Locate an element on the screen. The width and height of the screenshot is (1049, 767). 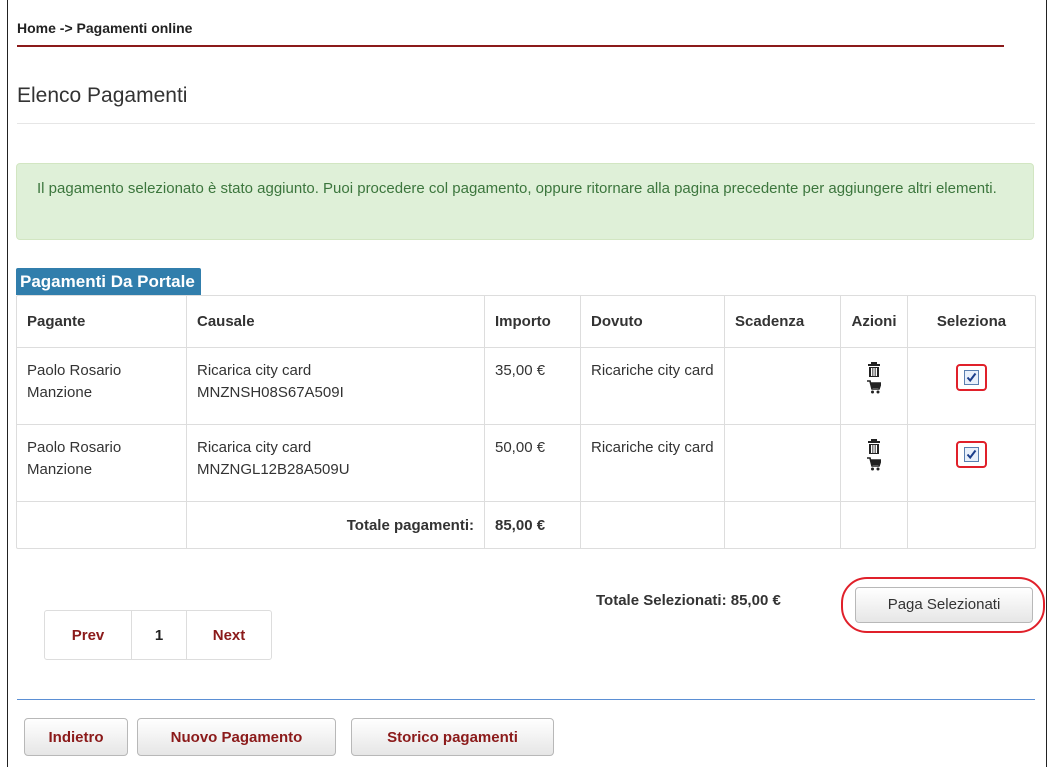
header-scadenza: Scadenza is located at coordinates (782, 322).